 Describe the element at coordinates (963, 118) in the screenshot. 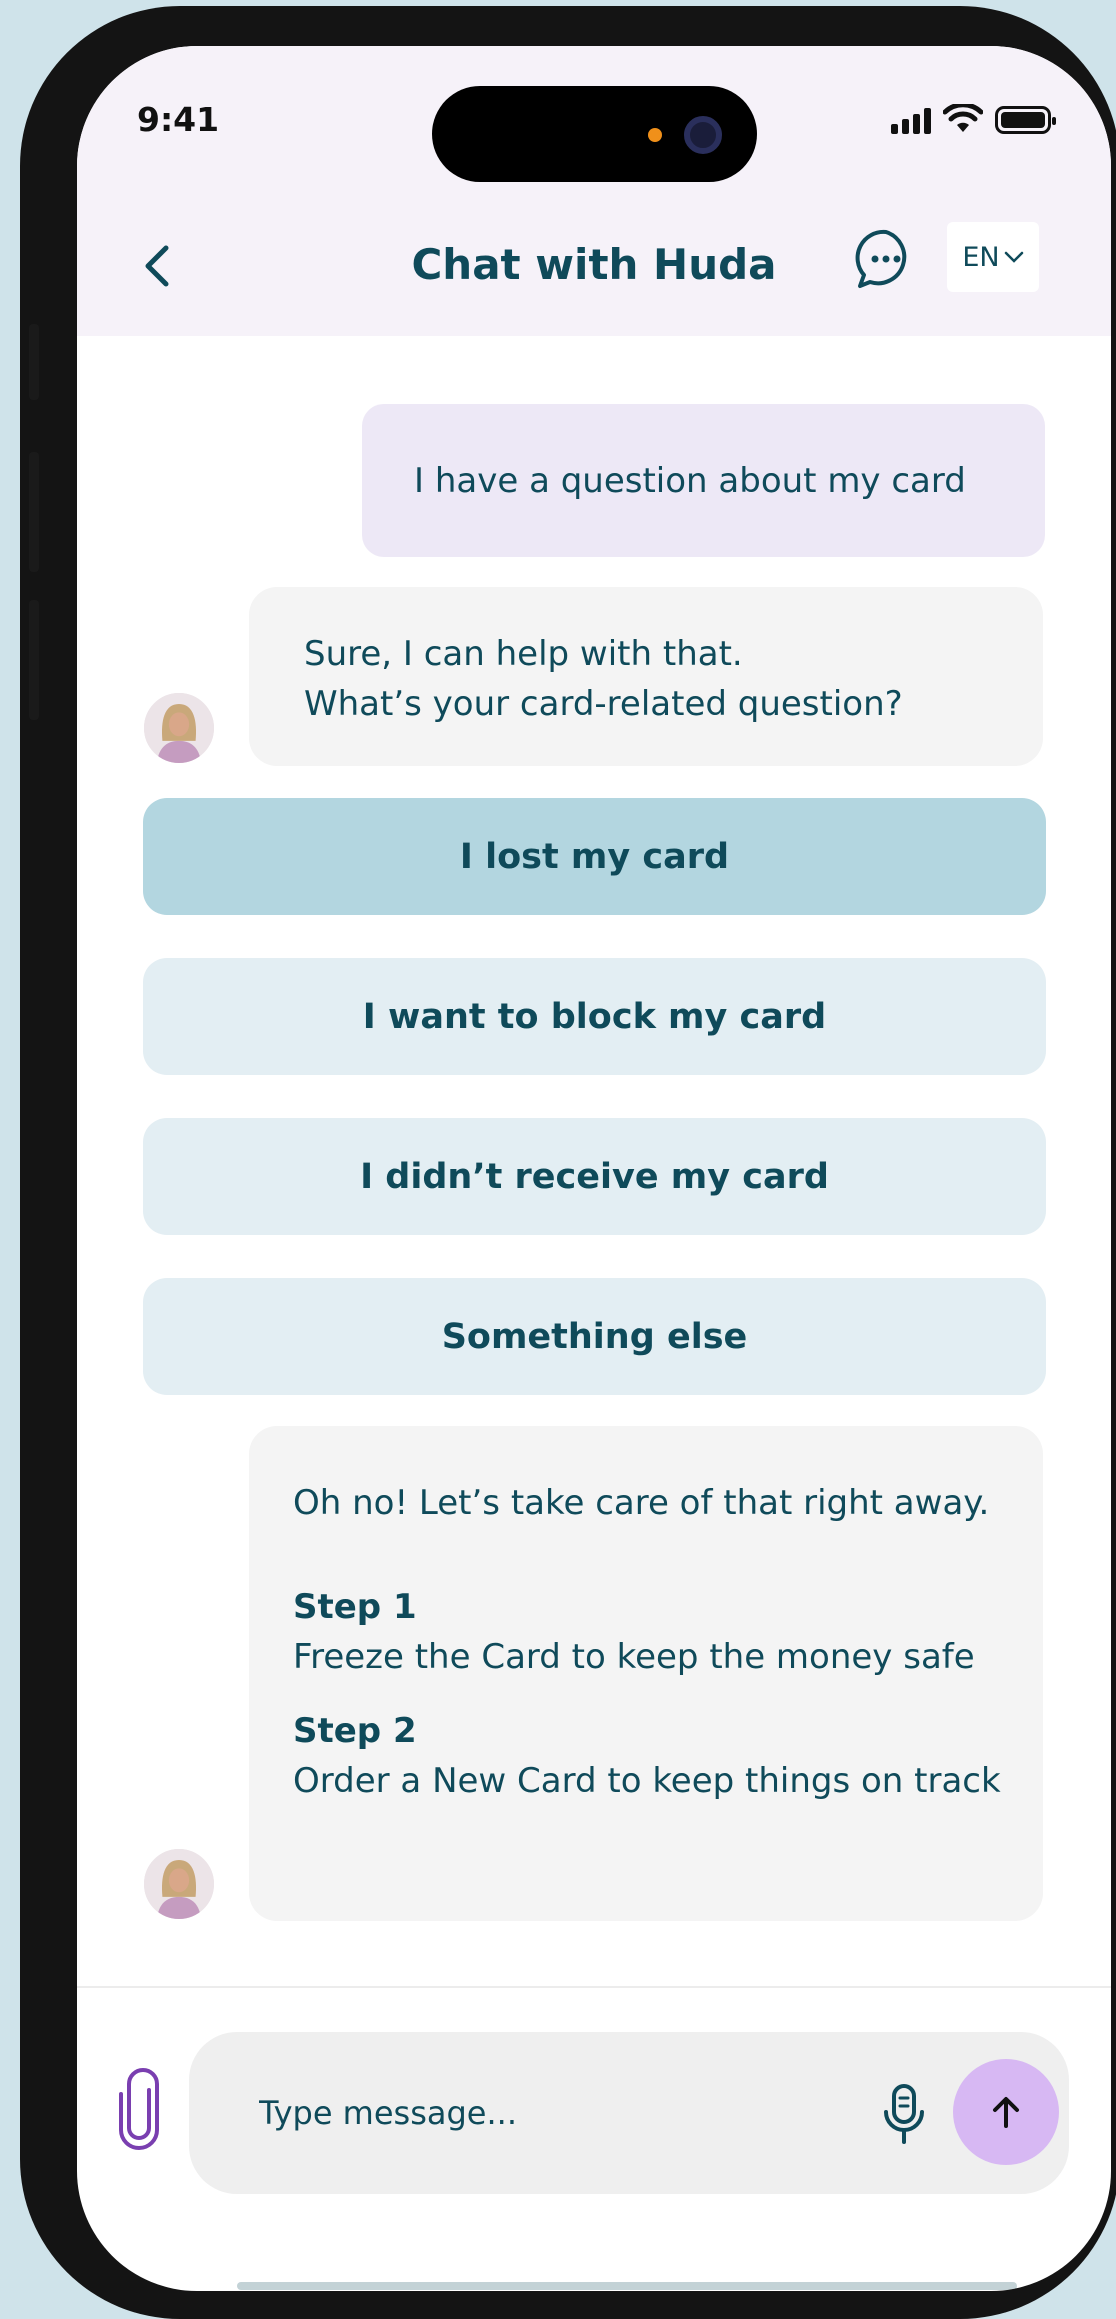

I see `wifi-icon` at that location.